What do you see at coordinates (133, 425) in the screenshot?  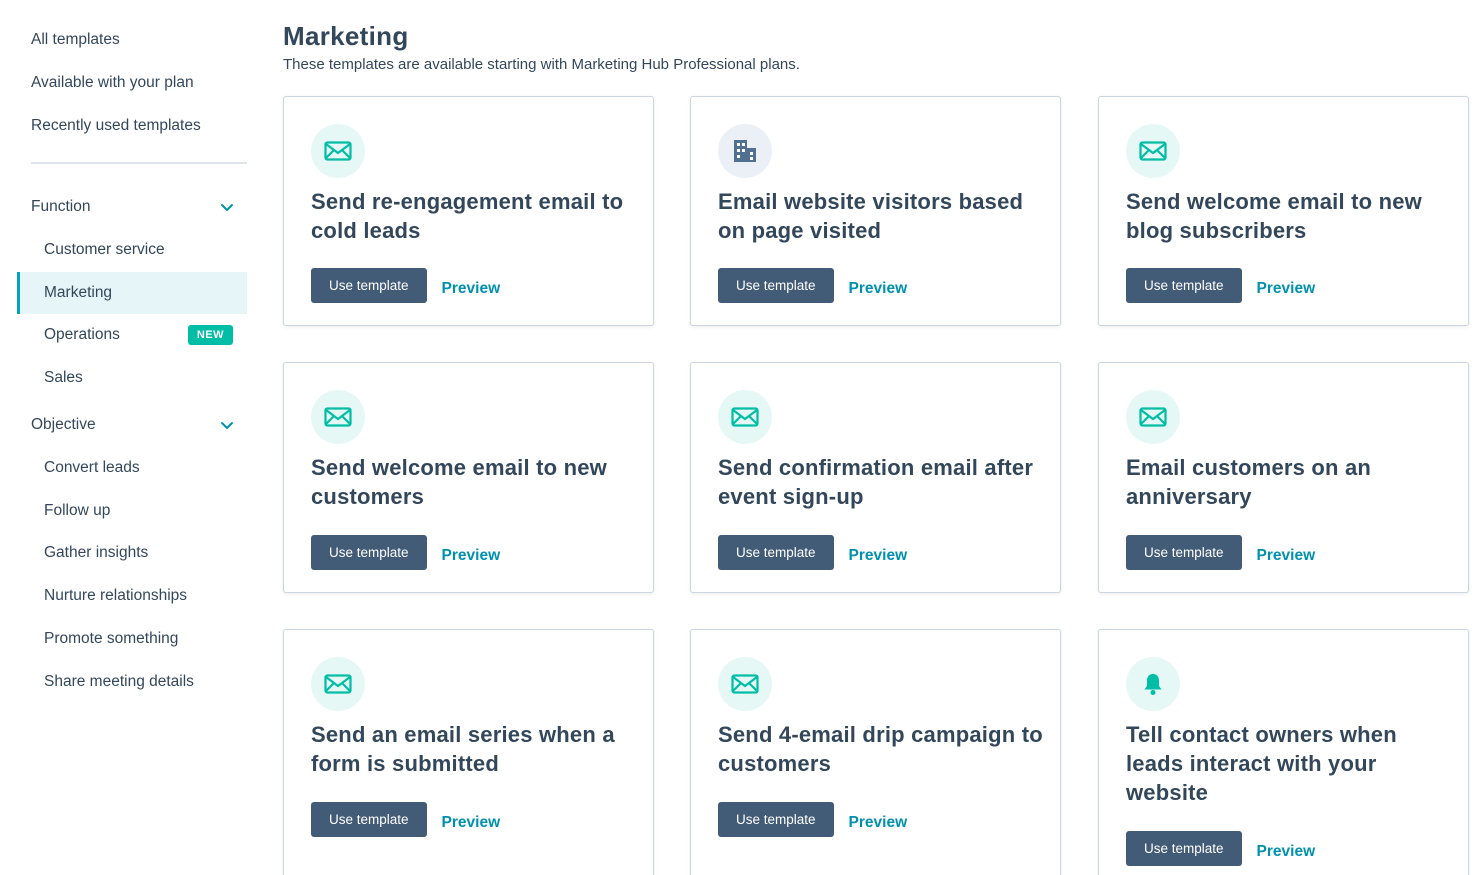 I see `objective-group-toggle: Objective` at bounding box center [133, 425].